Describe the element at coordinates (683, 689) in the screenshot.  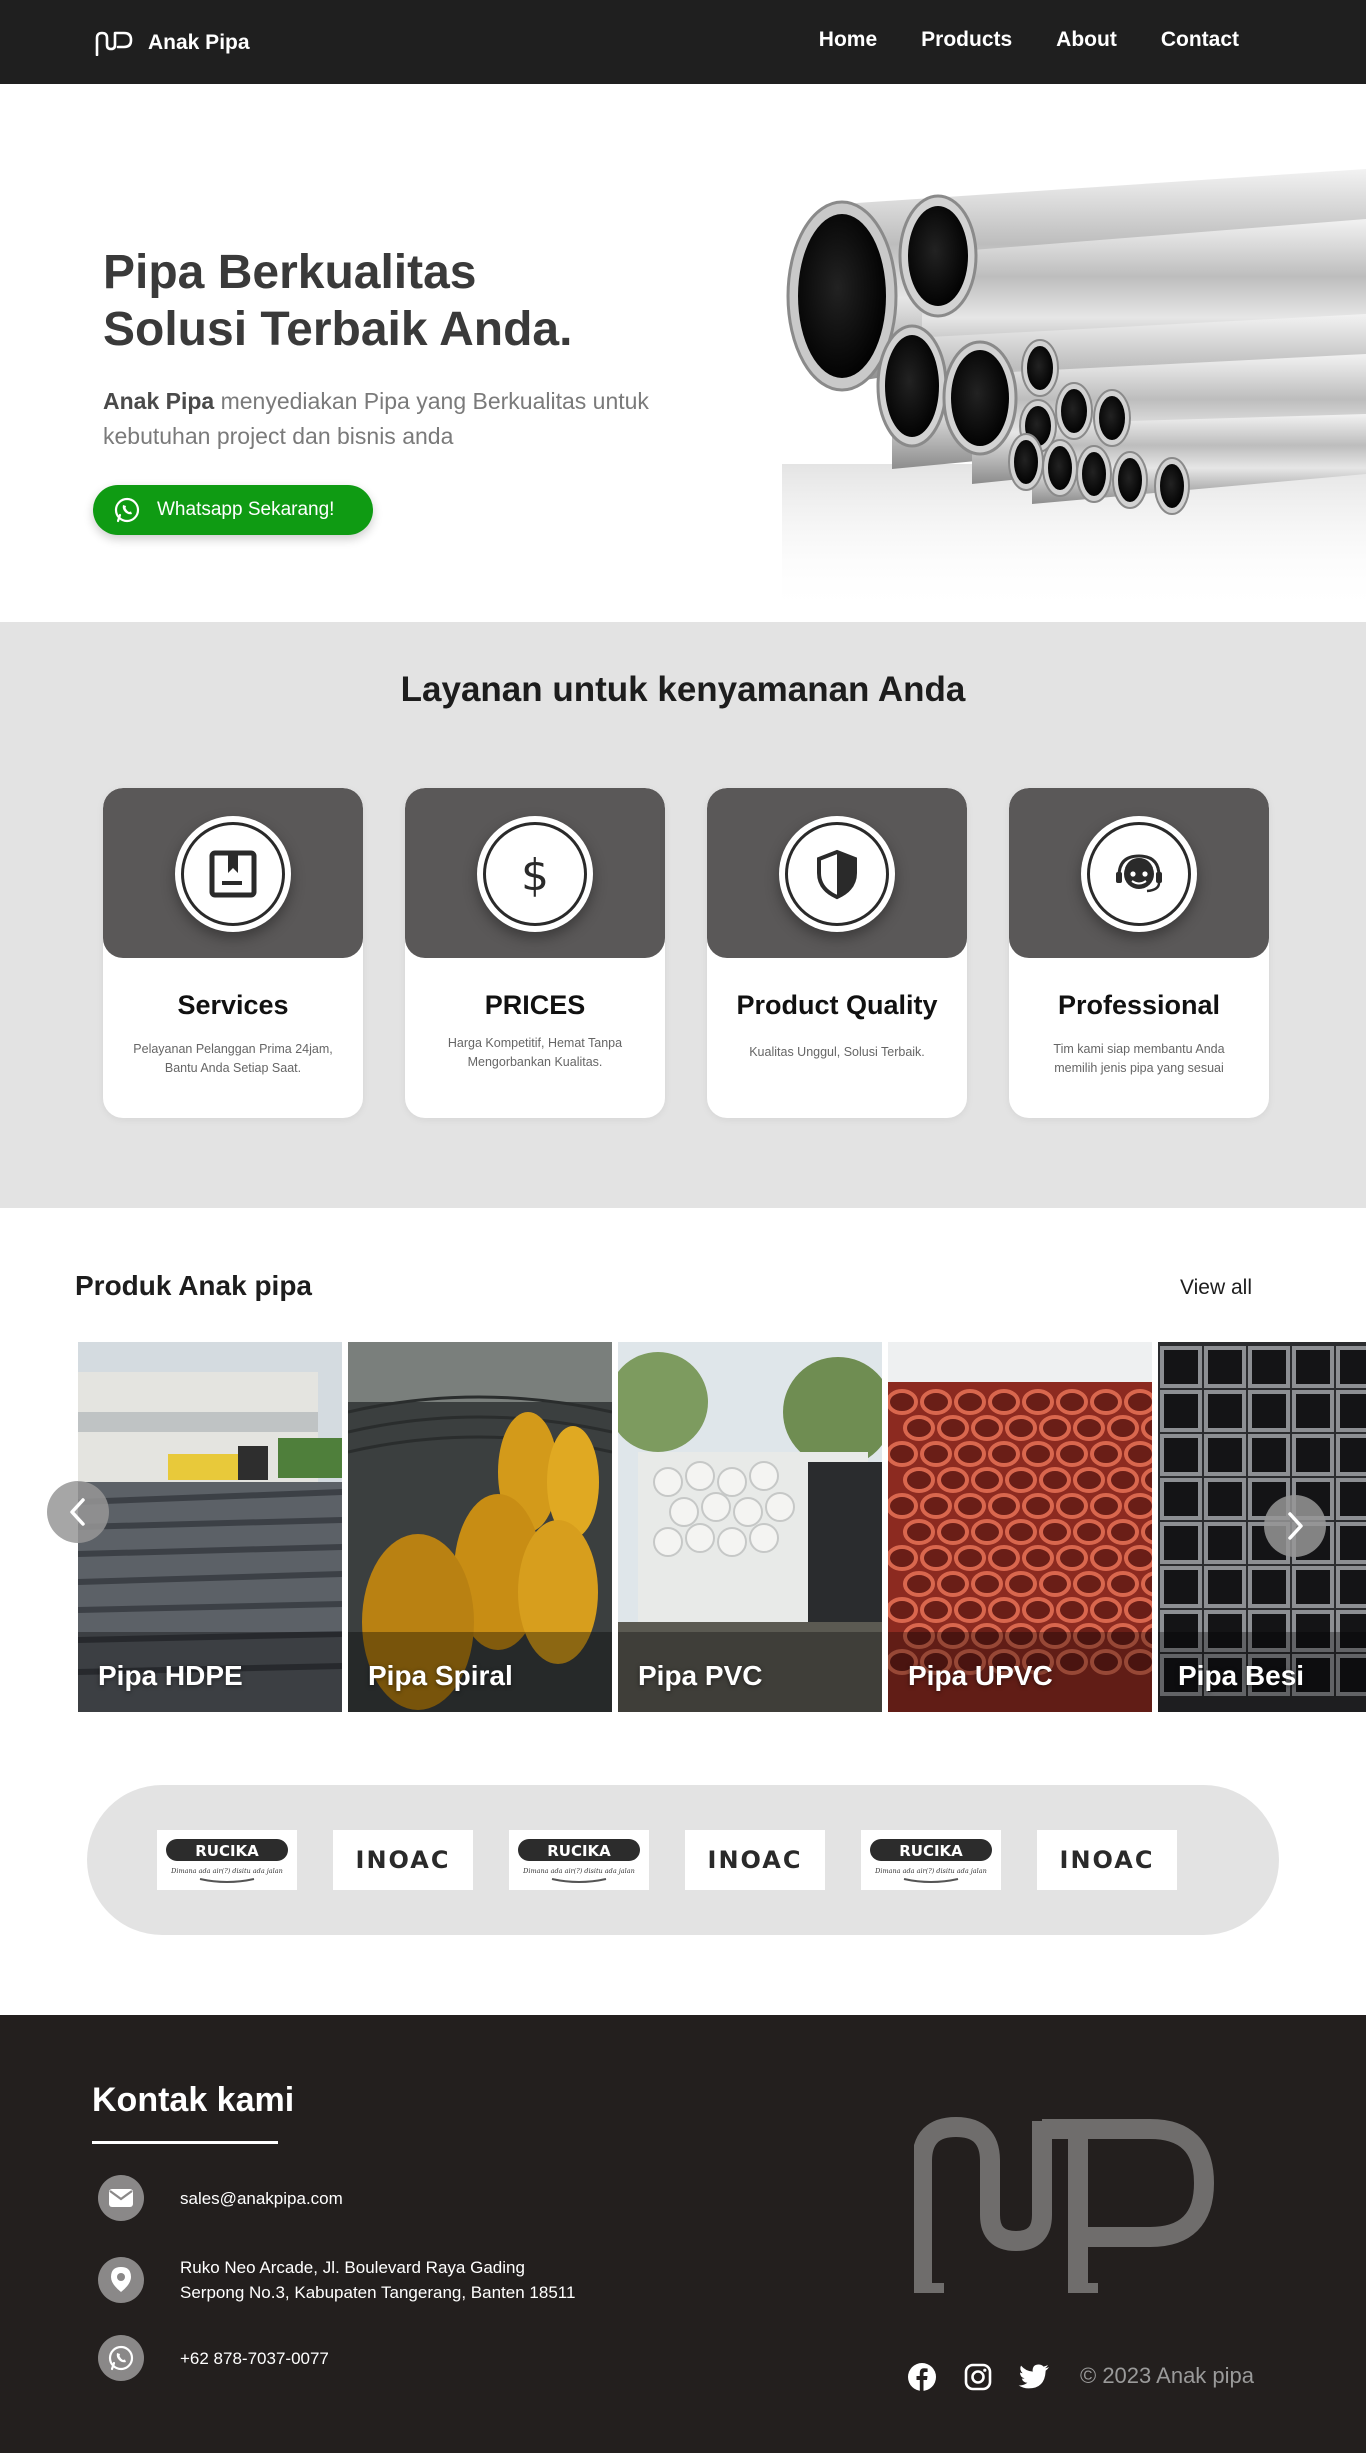
I see `services-title: Layanan untuk kenyamanan Anda` at that location.